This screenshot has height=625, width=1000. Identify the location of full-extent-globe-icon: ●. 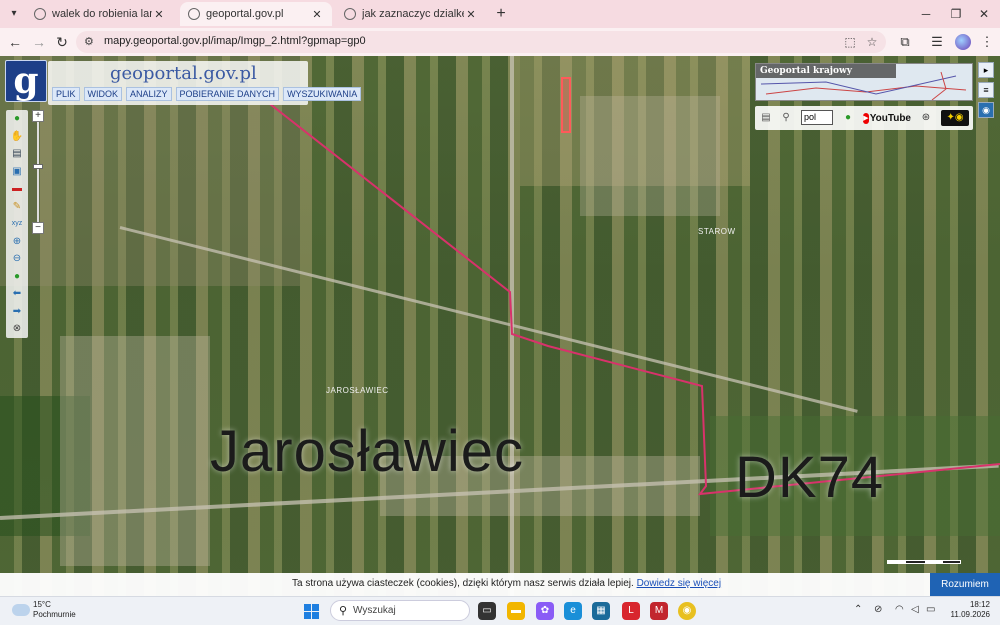
(17, 277).